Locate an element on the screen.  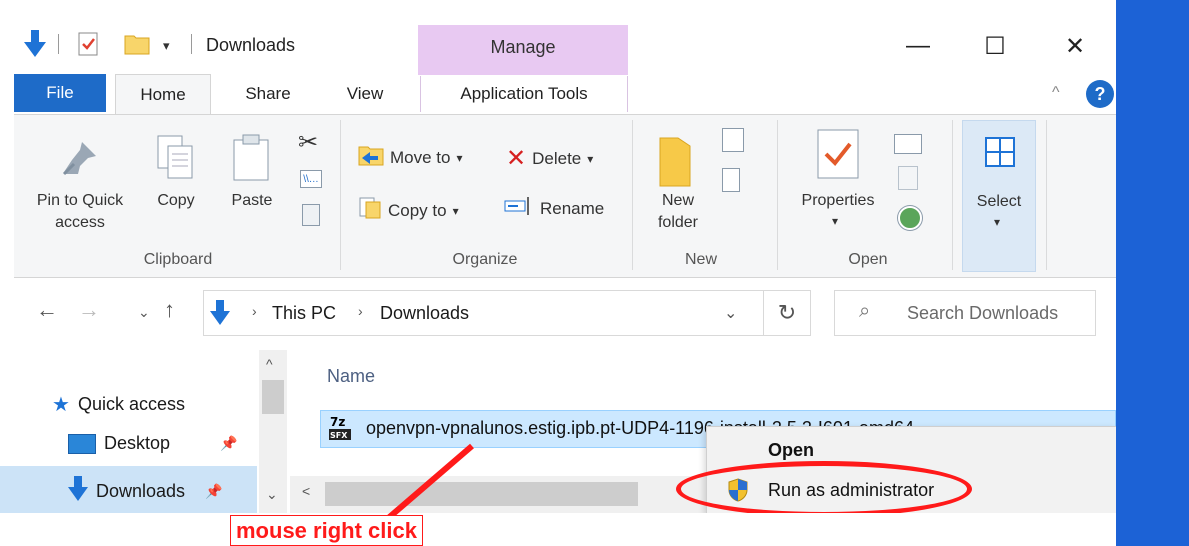
annotation-arrow-line is located at coordinates (429, 483).